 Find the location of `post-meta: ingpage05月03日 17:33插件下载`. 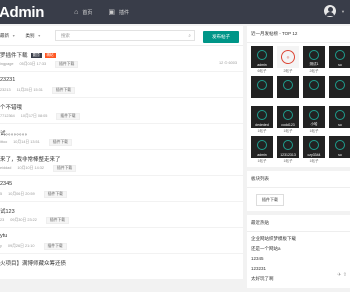

post-meta: ingpage05月03日 17:33插件下载 is located at coordinates (42, 64).